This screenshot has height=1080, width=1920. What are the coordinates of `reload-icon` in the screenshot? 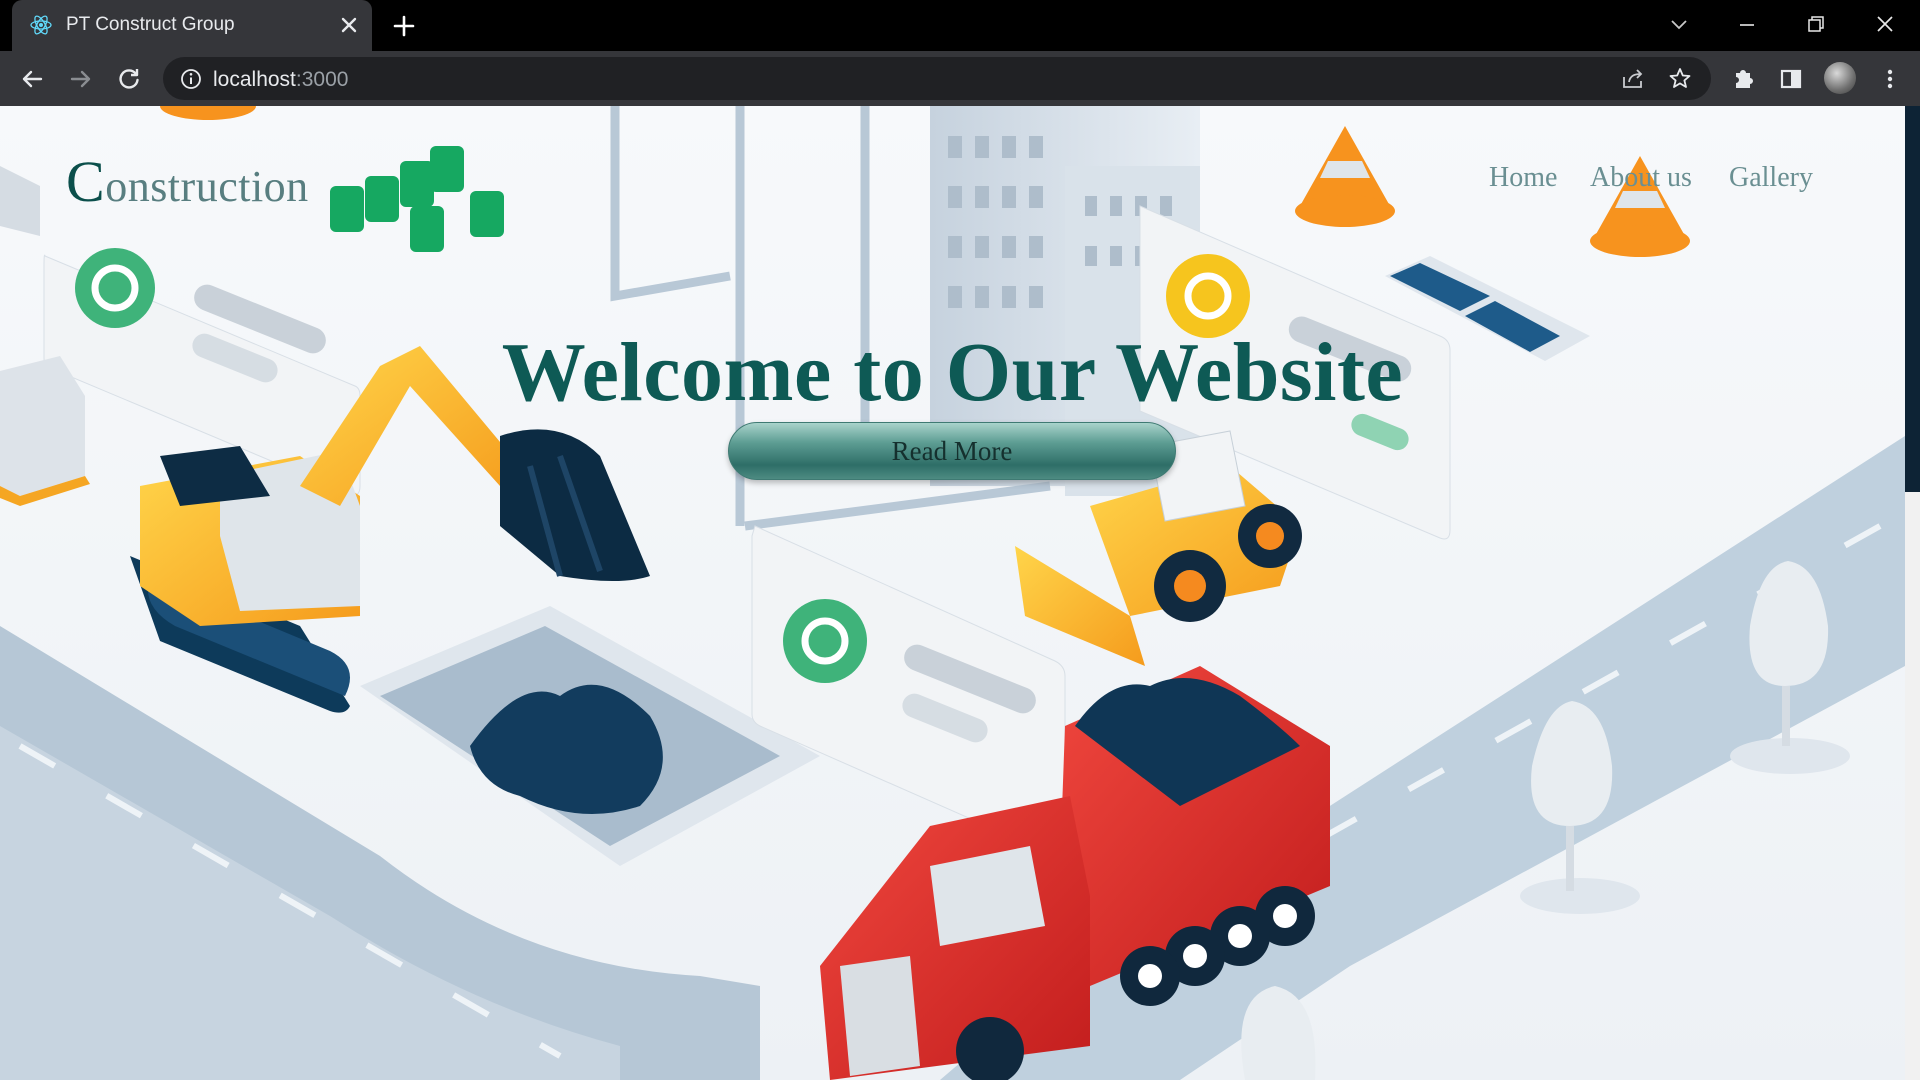 It's located at (129, 79).